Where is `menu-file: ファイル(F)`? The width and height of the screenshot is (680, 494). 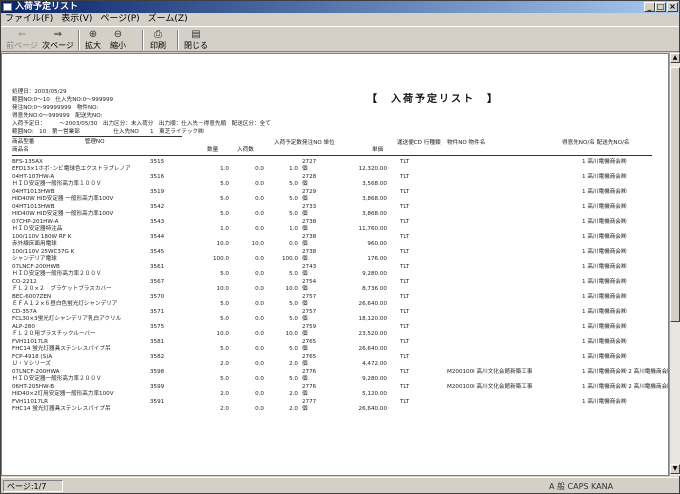 menu-file: ファイル(F) is located at coordinates (29, 19).